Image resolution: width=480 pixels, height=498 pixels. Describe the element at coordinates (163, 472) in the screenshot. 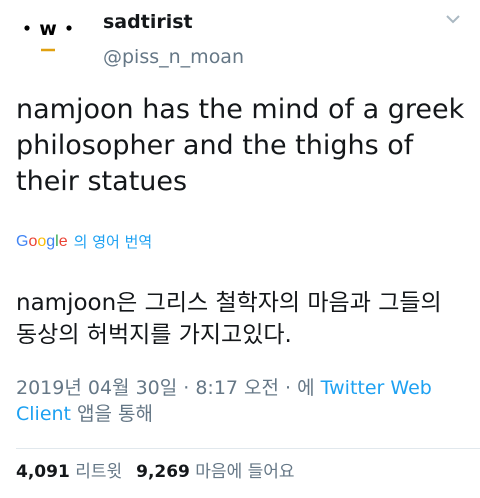

I see `likes-count: 9,269` at that location.